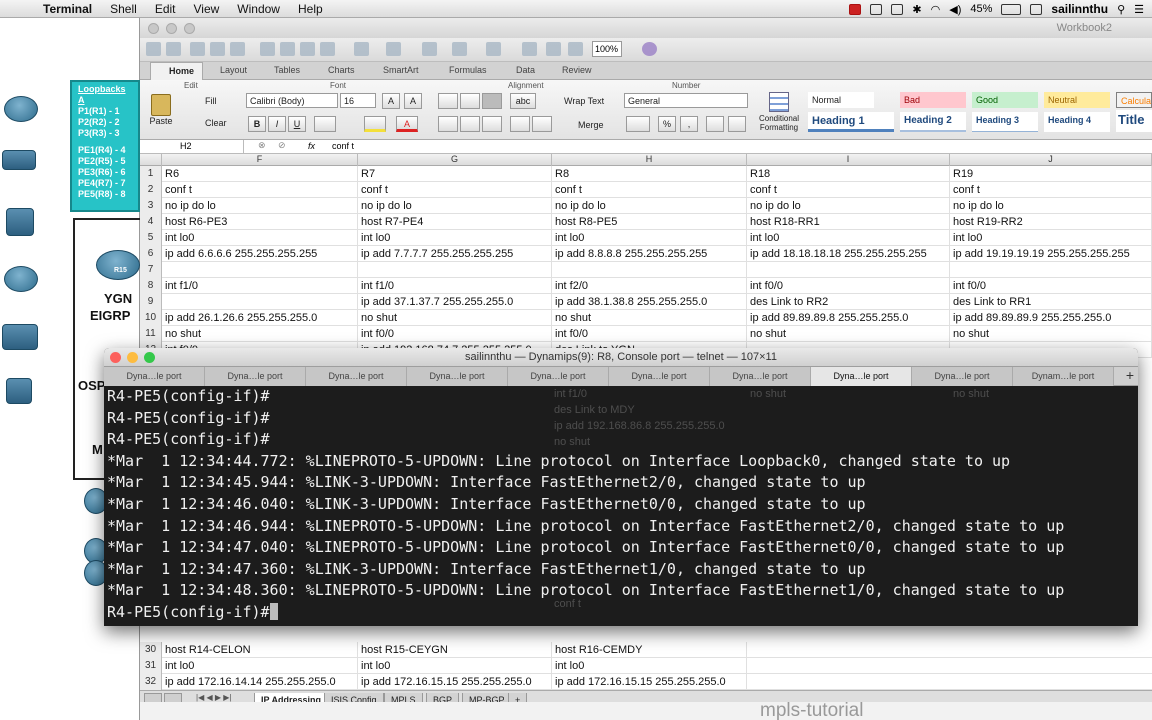 The width and height of the screenshot is (1152, 720). I want to click on style-title: Title, so click(1134, 121).